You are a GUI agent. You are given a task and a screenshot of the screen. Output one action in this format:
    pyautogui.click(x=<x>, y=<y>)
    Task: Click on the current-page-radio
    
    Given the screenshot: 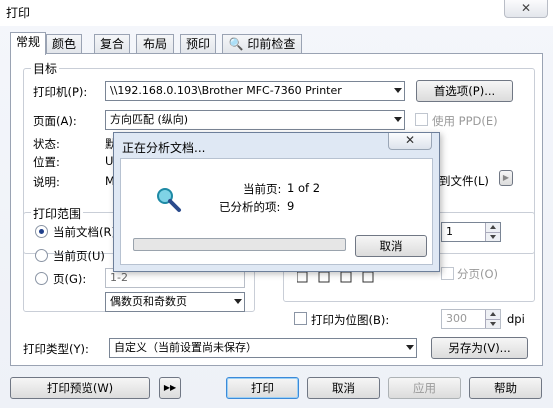 What is the action you would take?
    pyautogui.click(x=41, y=255)
    